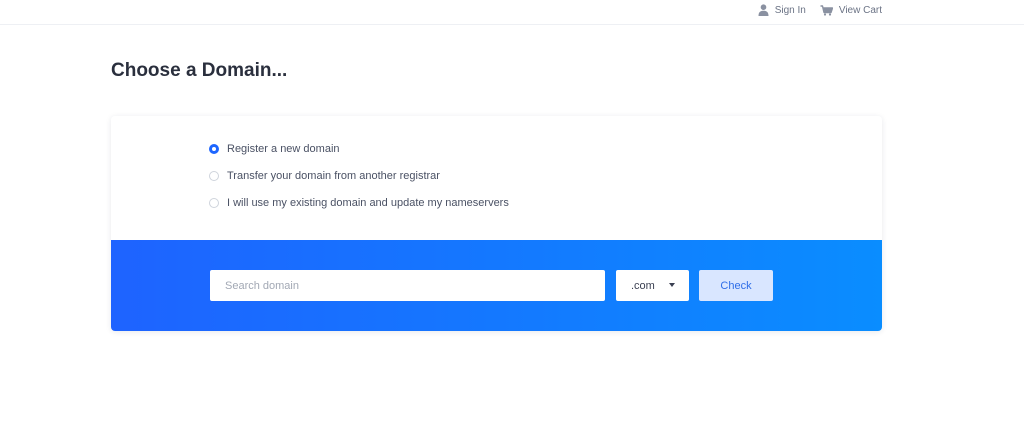 The width and height of the screenshot is (1024, 436). I want to click on register-radio, so click(214, 149).